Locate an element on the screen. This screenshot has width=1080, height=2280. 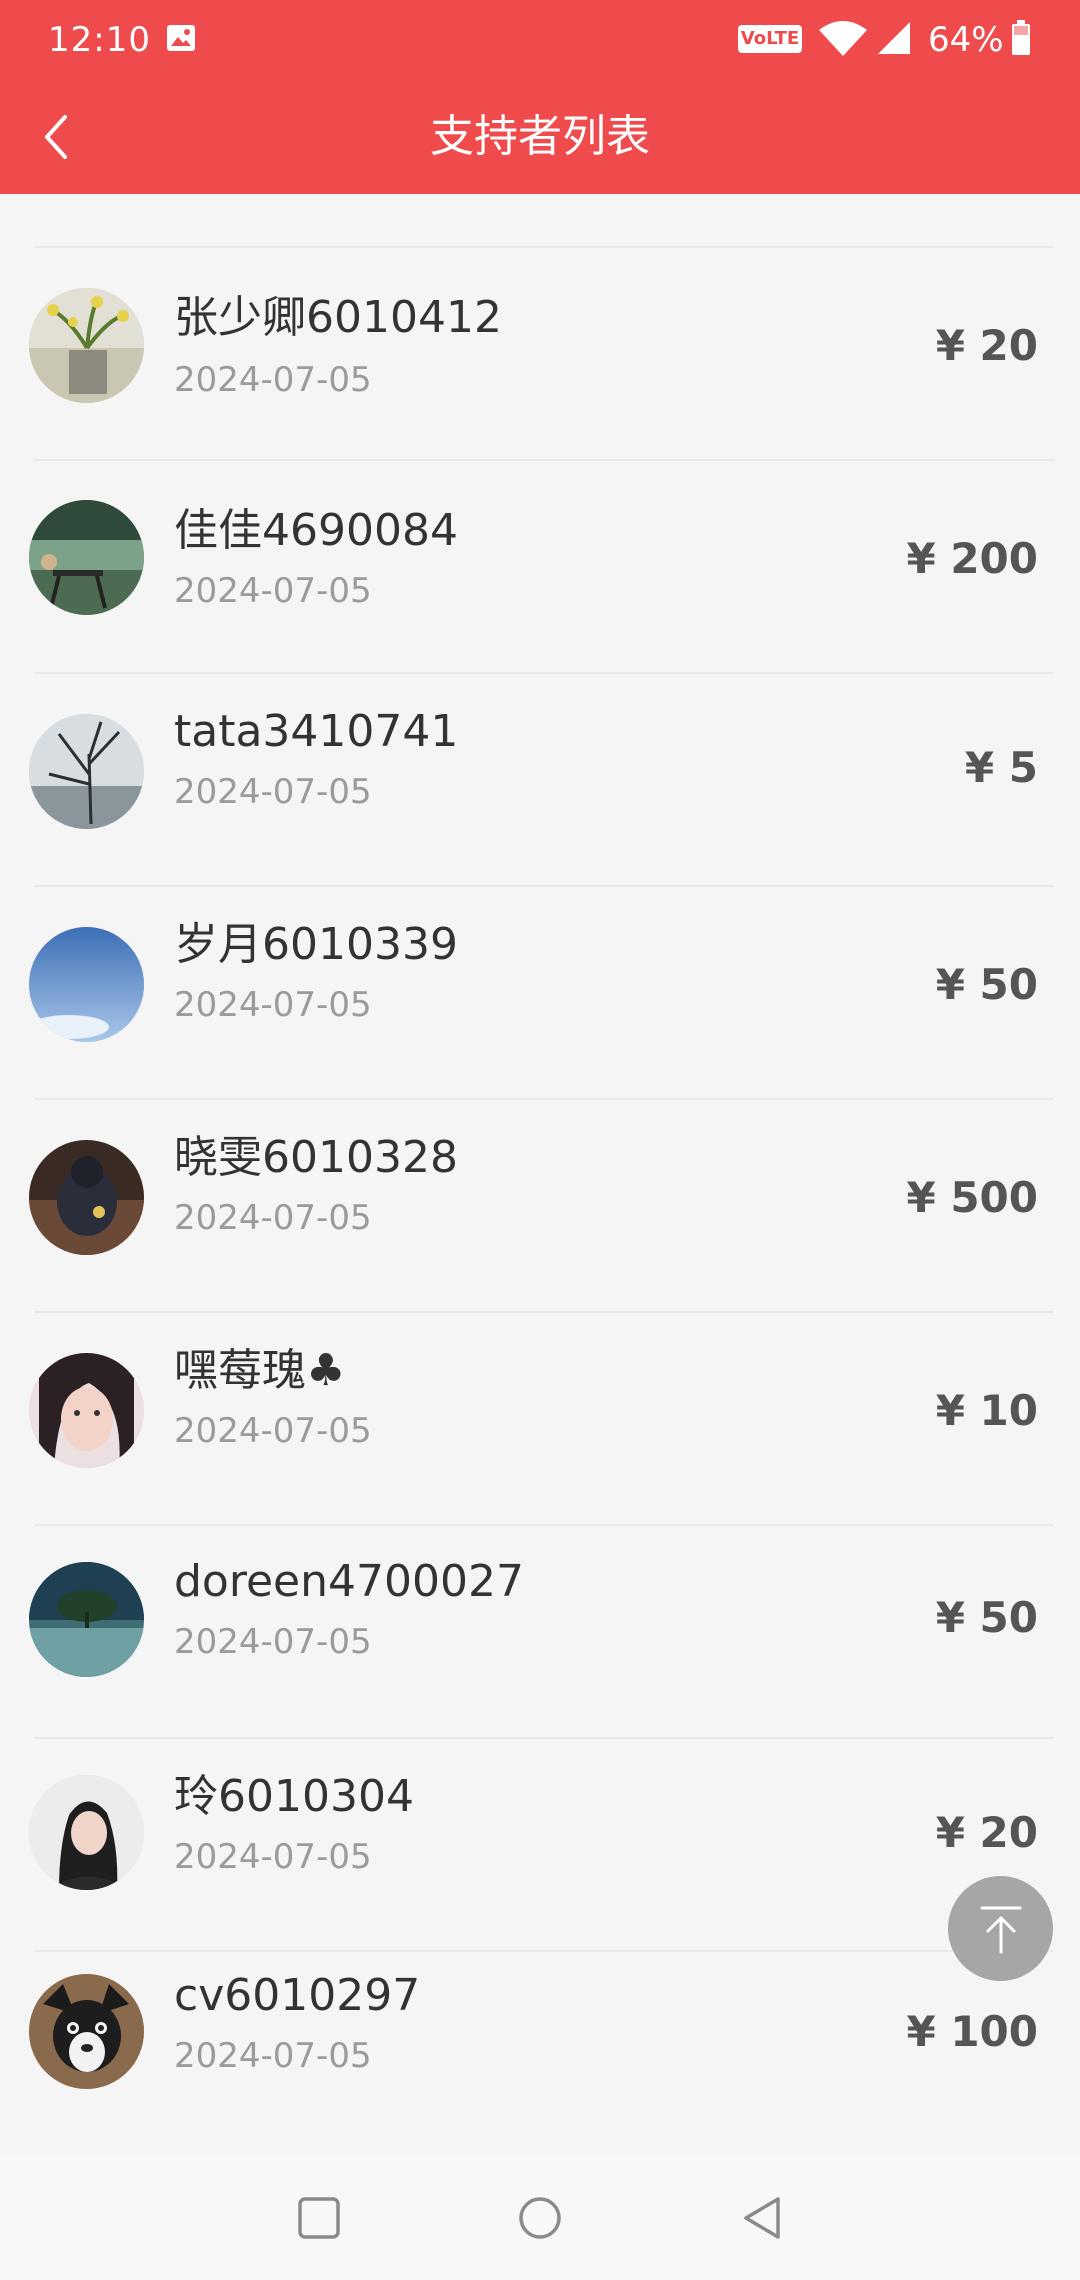
support-amount: ¥ 100 is located at coordinates (972, 2031).